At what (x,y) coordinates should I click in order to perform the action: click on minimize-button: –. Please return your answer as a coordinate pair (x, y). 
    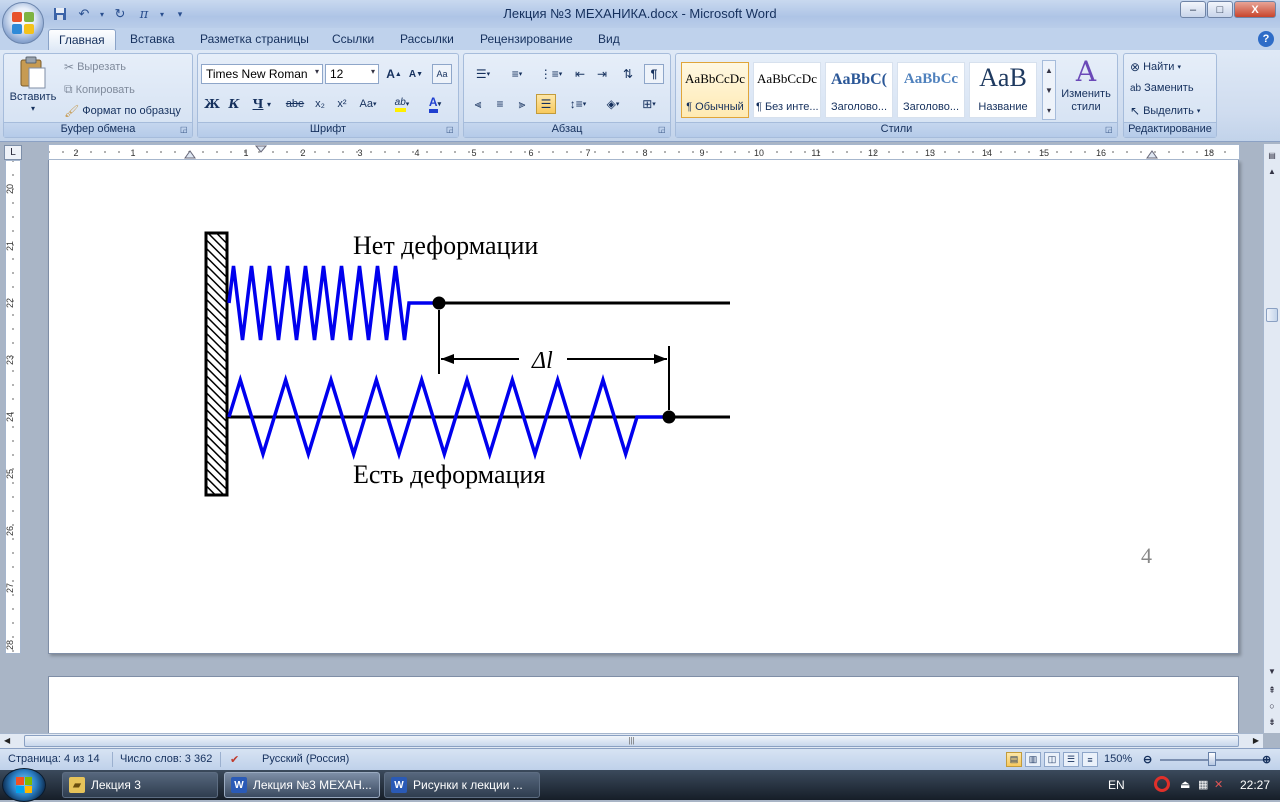
    Looking at the image, I should click on (1193, 9).